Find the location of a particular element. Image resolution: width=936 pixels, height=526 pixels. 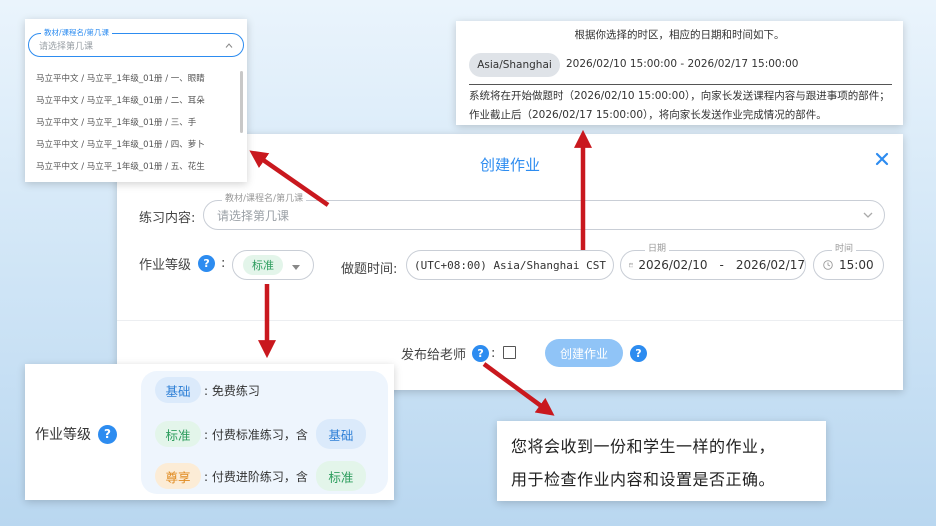

arrow-to-note is located at coordinates (518, 389).